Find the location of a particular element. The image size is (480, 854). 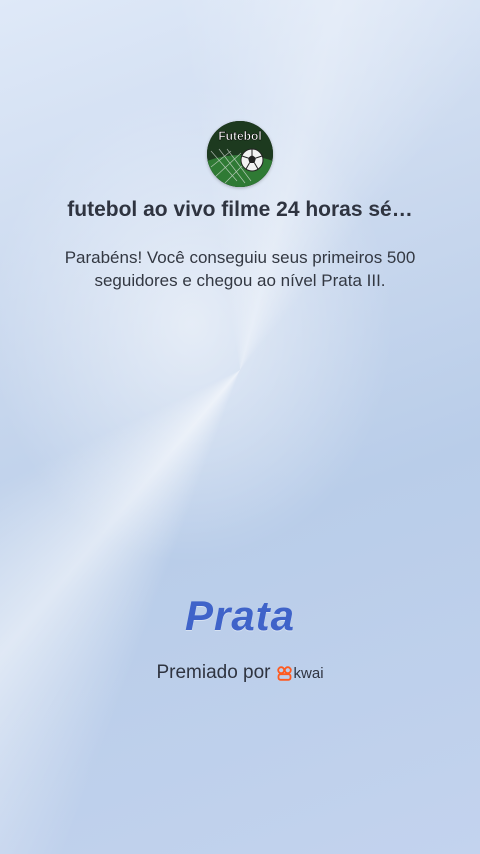

level-badge: Prata is located at coordinates (240, 615).